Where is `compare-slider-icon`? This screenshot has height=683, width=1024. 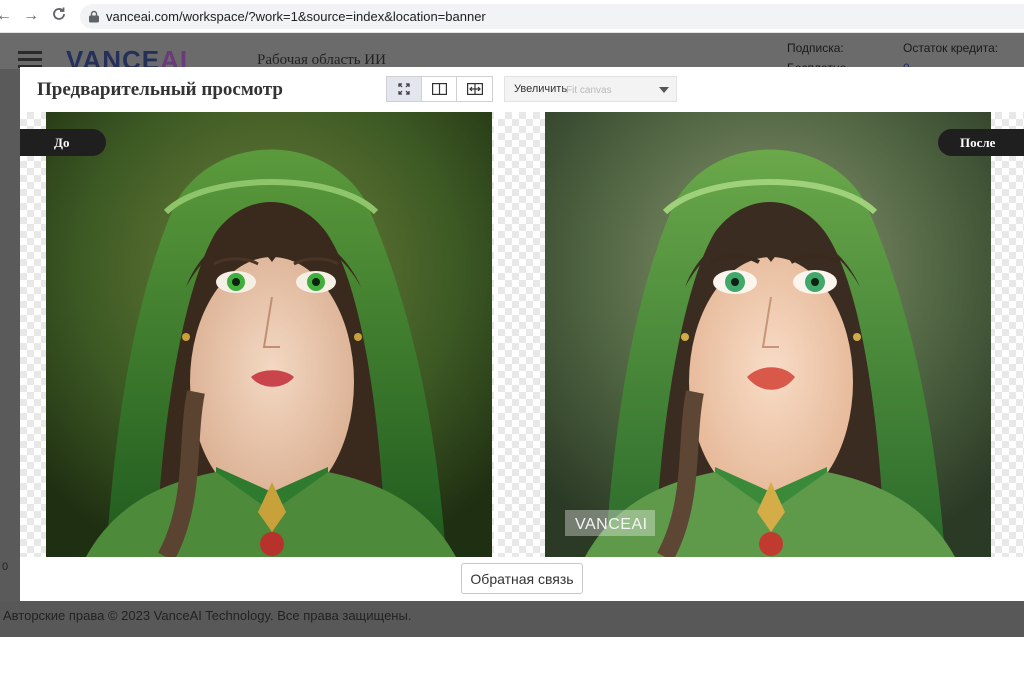 compare-slider-icon is located at coordinates (474, 89).